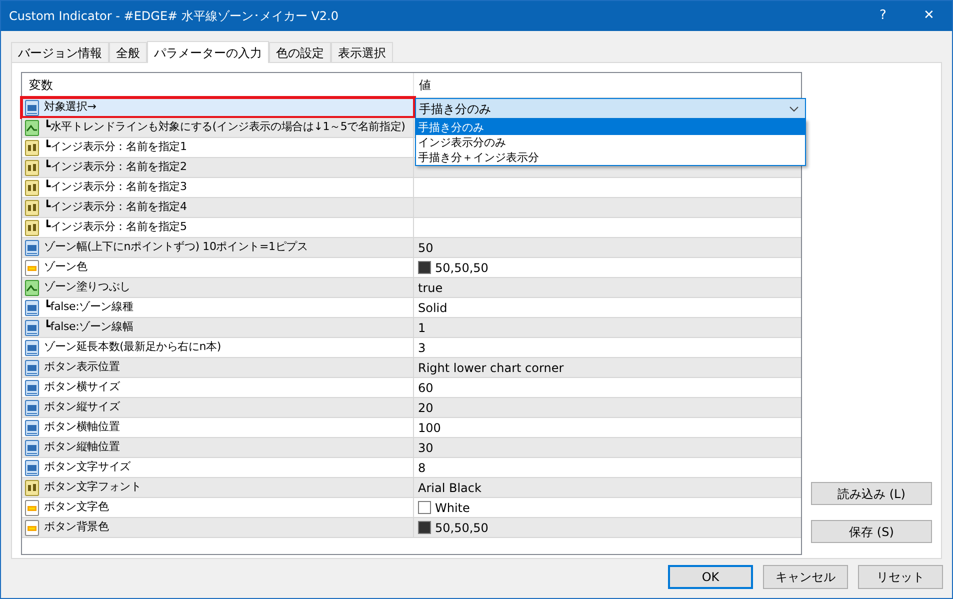 Image resolution: width=953 pixels, height=599 pixels. I want to click on value-cell: 1, so click(607, 327).